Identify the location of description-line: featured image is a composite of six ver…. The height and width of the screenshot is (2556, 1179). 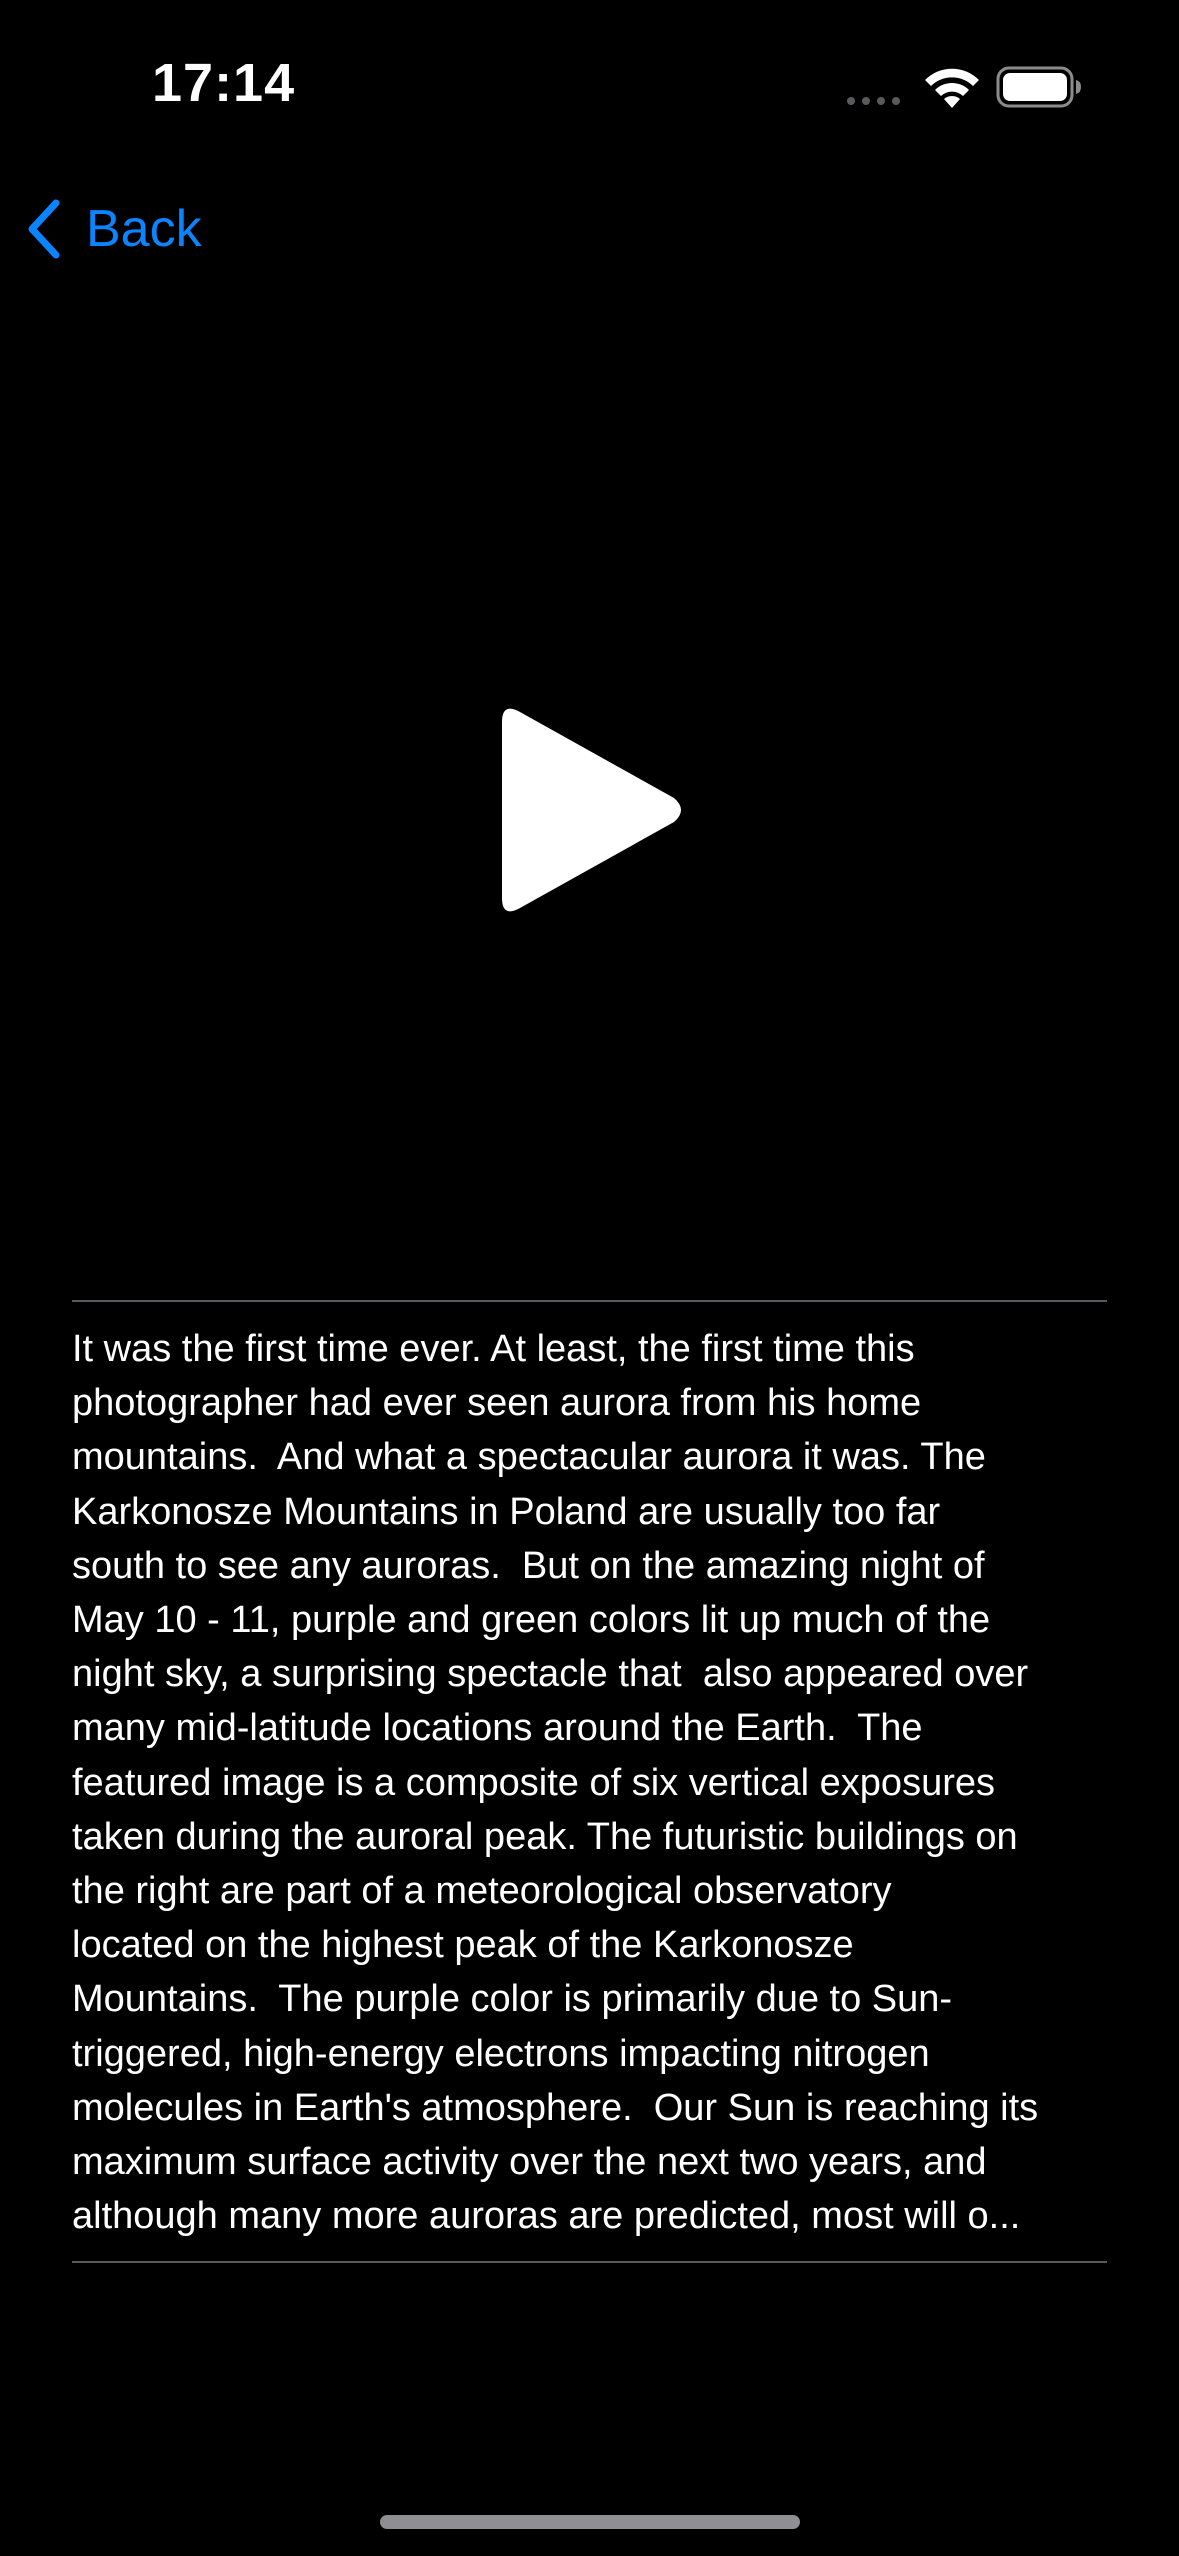
(533, 1782).